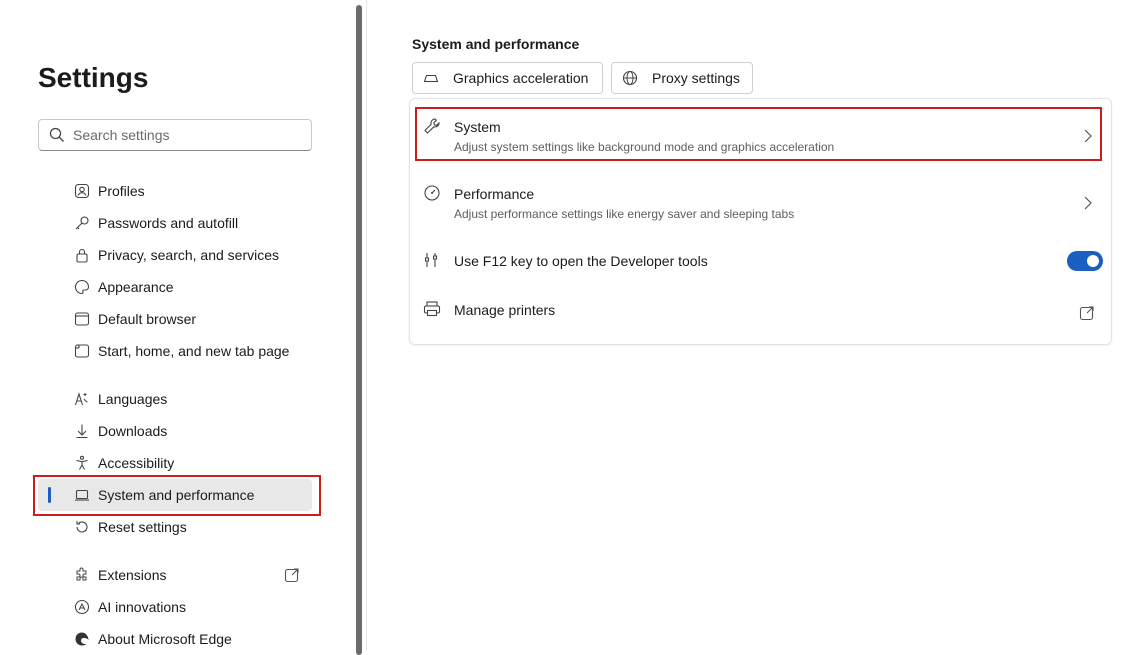  Describe the element at coordinates (696, 78) in the screenshot. I see `chip-label: Proxy settings` at that location.